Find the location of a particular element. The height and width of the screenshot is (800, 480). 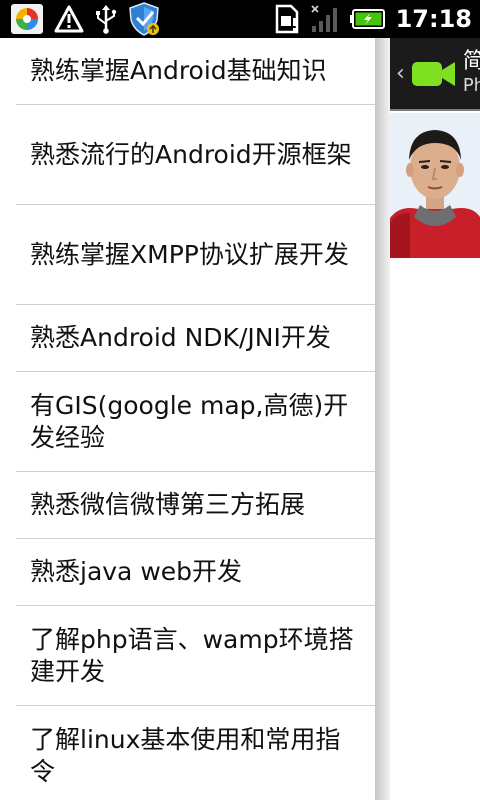

profile-photo is located at coordinates (435, 185).